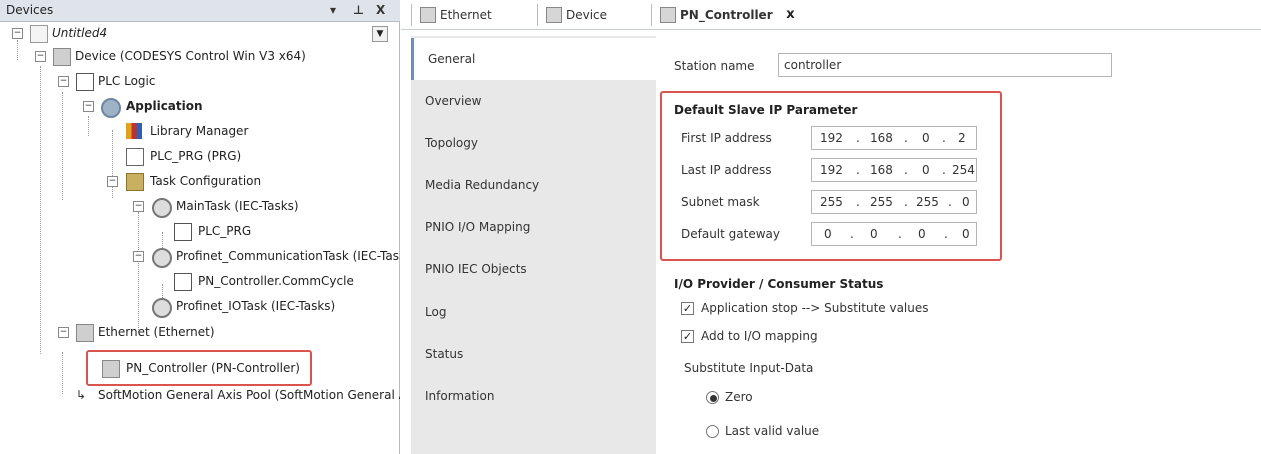 The width and height of the screenshot is (1261, 454). Describe the element at coordinates (726, 15) in the screenshot. I see `tab-label: PN_Controller` at that location.